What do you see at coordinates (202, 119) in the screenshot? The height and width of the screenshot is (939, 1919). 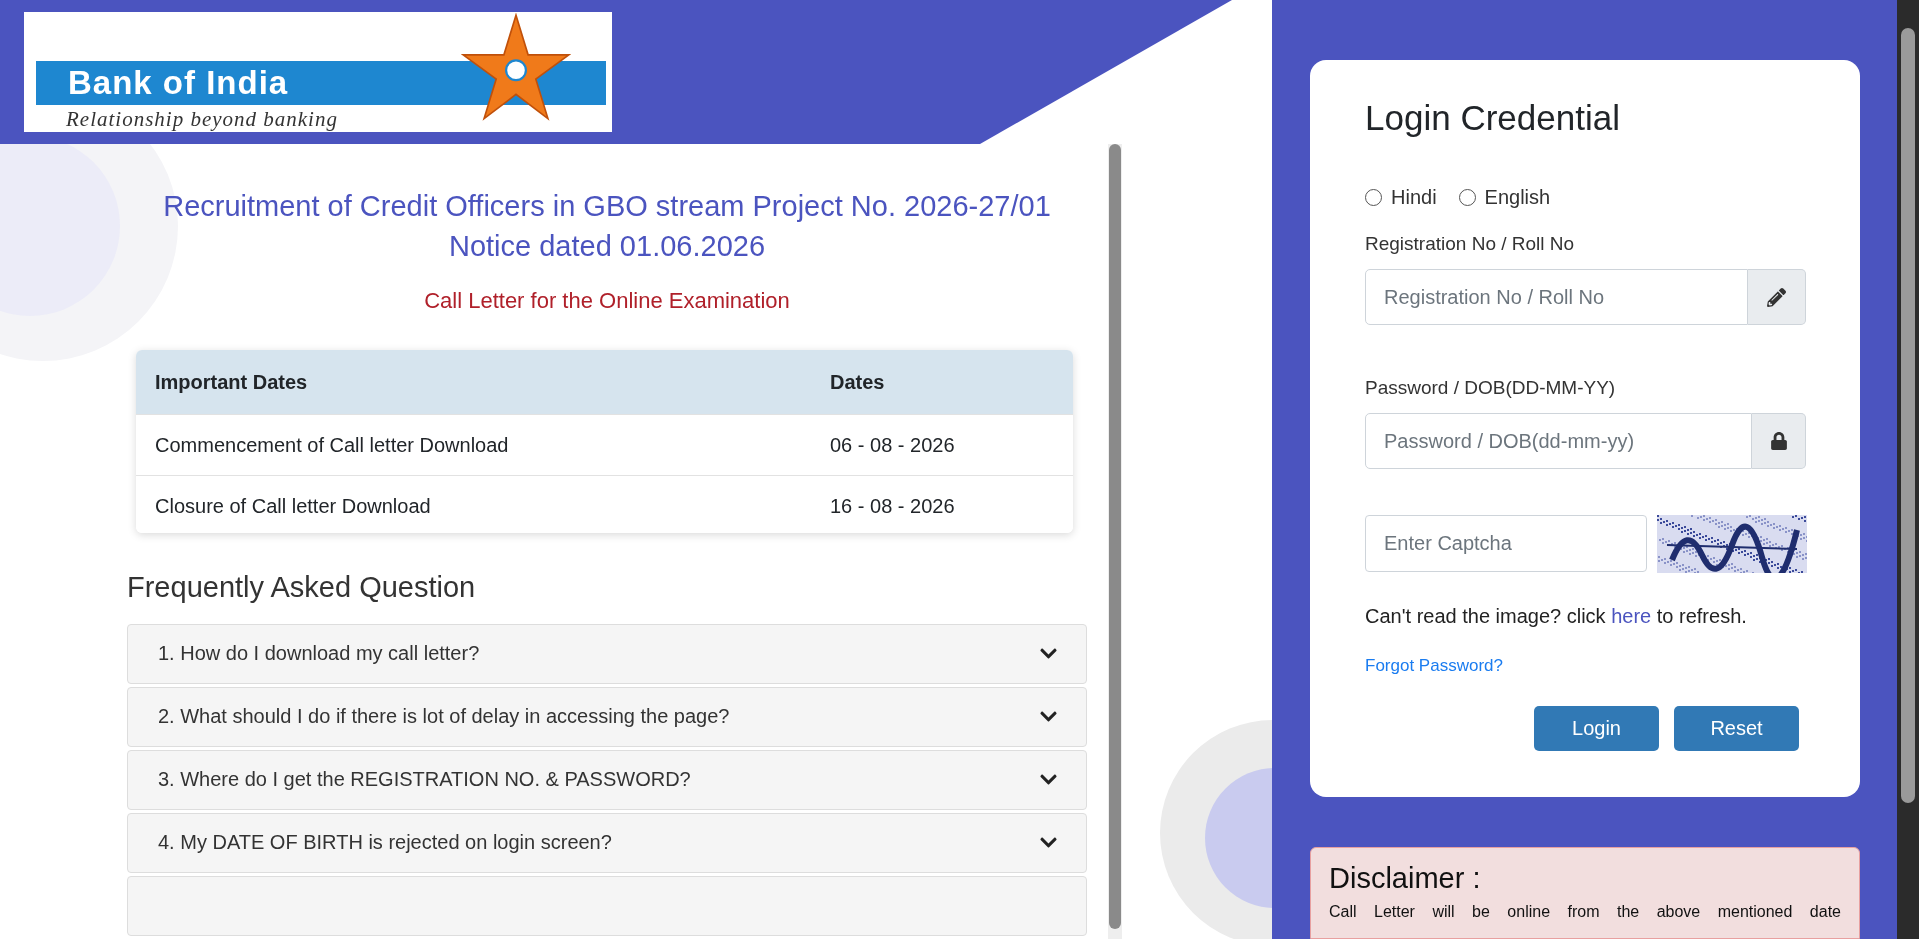 I see `logo-tagline: Relationship beyond banking` at bounding box center [202, 119].